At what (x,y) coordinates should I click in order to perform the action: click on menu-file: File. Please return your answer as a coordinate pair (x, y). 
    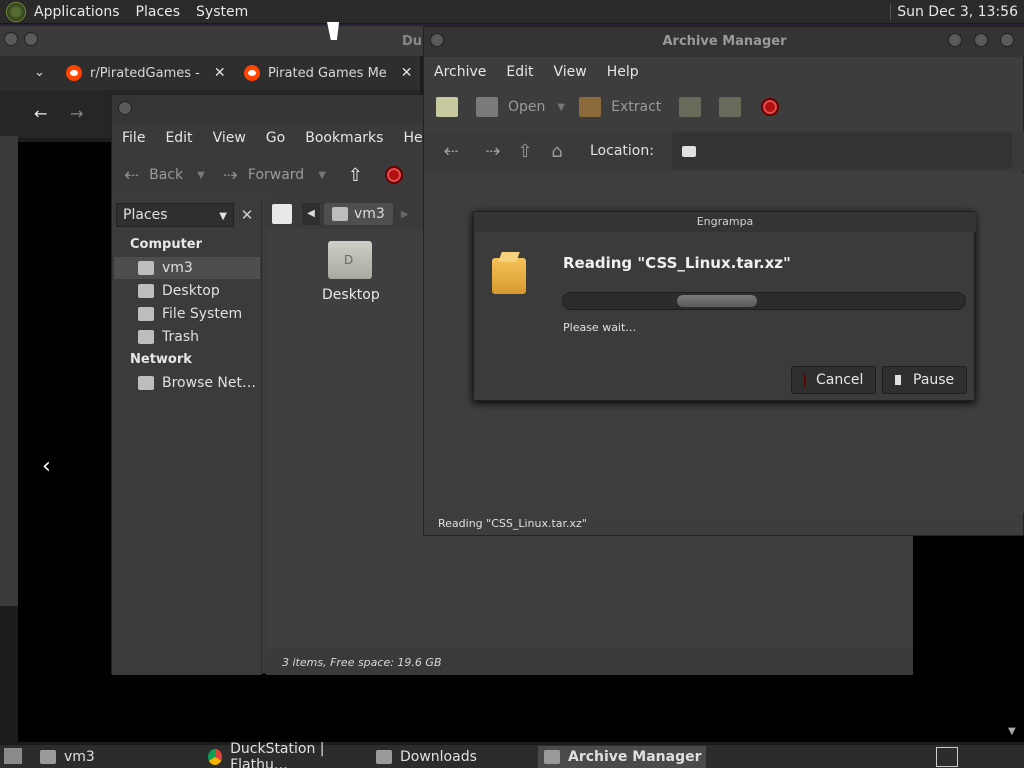
    Looking at the image, I should click on (133, 138).